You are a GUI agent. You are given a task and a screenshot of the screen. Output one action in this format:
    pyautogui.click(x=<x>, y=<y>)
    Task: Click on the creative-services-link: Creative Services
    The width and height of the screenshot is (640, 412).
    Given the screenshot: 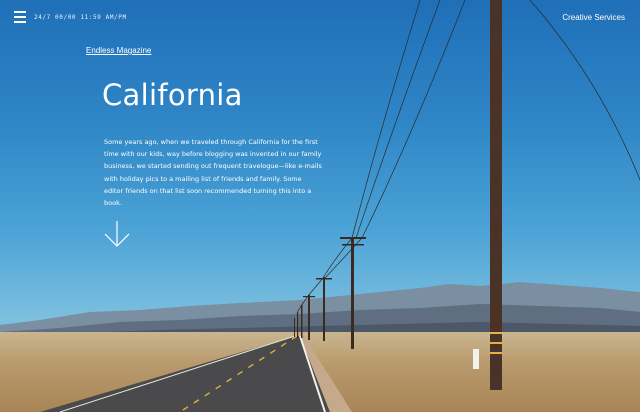 What is the action you would take?
    pyautogui.click(x=593, y=17)
    